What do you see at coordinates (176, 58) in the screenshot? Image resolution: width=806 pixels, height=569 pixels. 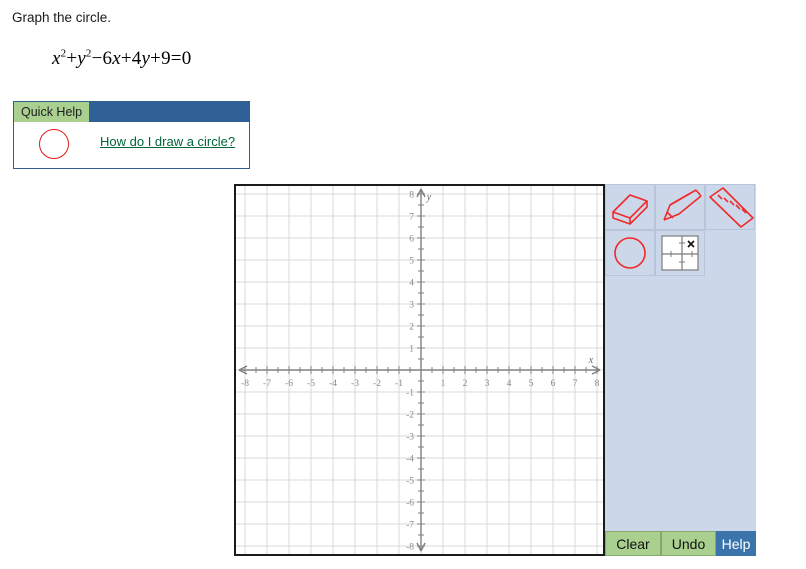 I see `equation-equals: =` at bounding box center [176, 58].